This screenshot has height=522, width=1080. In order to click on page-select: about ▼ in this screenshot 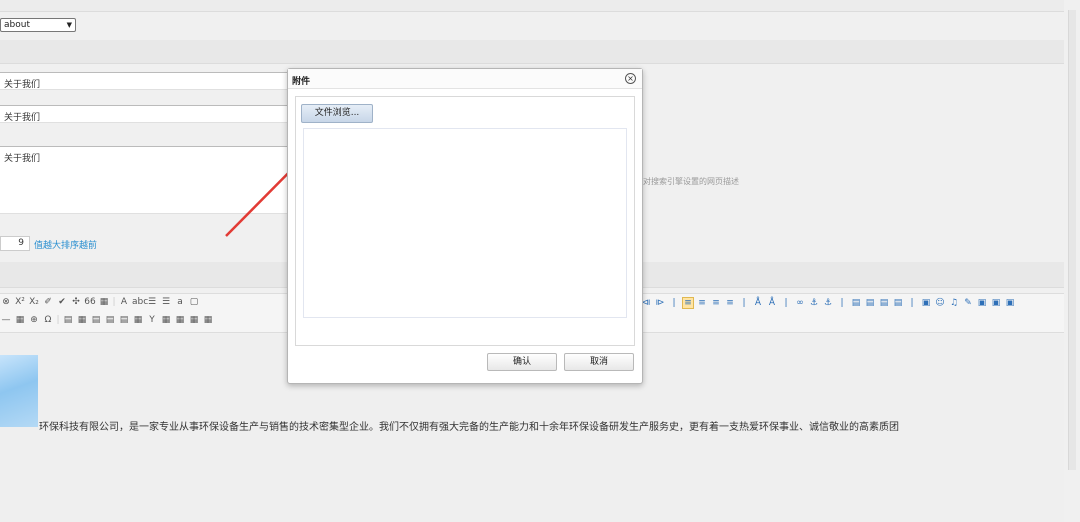, I will do `click(38, 25)`.